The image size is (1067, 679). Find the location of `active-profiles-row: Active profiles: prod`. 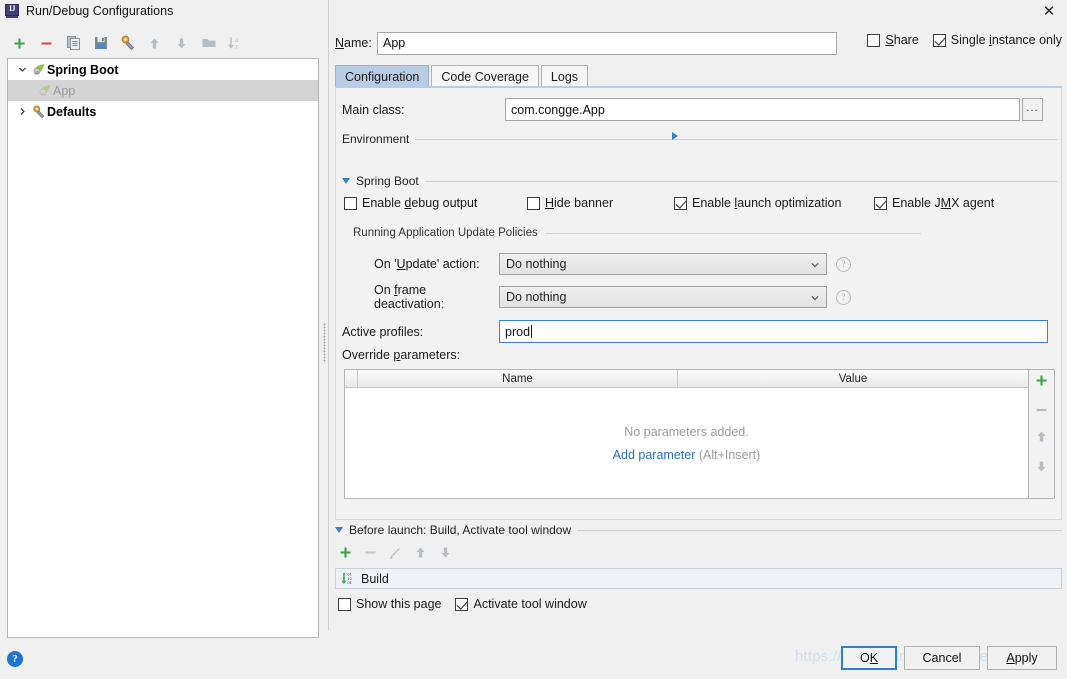

active-profiles-row: Active profiles: prod is located at coordinates (699, 331).